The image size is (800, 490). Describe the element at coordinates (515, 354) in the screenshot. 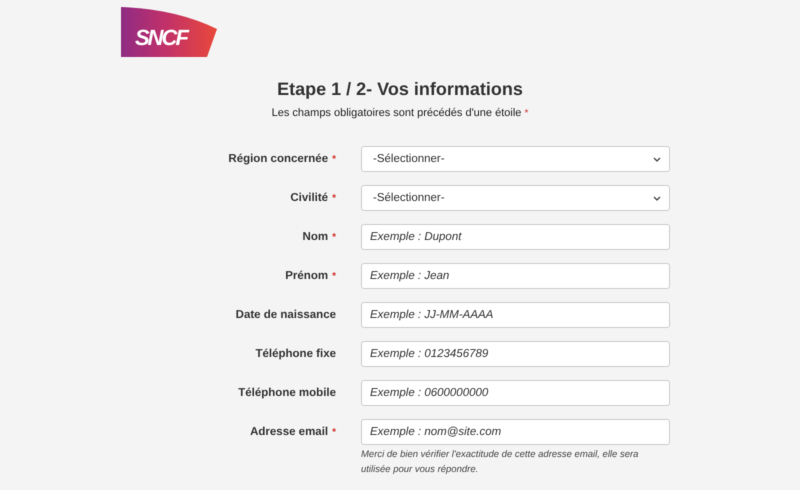

I see `input-field: Exemple : 0123456789` at that location.